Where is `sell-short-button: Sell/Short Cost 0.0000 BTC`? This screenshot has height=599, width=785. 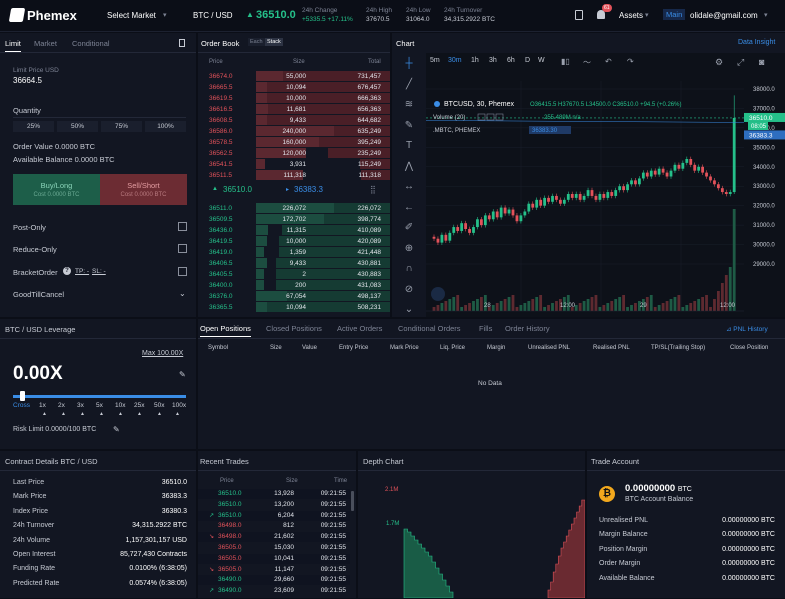 sell-short-button: Sell/Short Cost 0.0000 BTC is located at coordinates (143, 189).